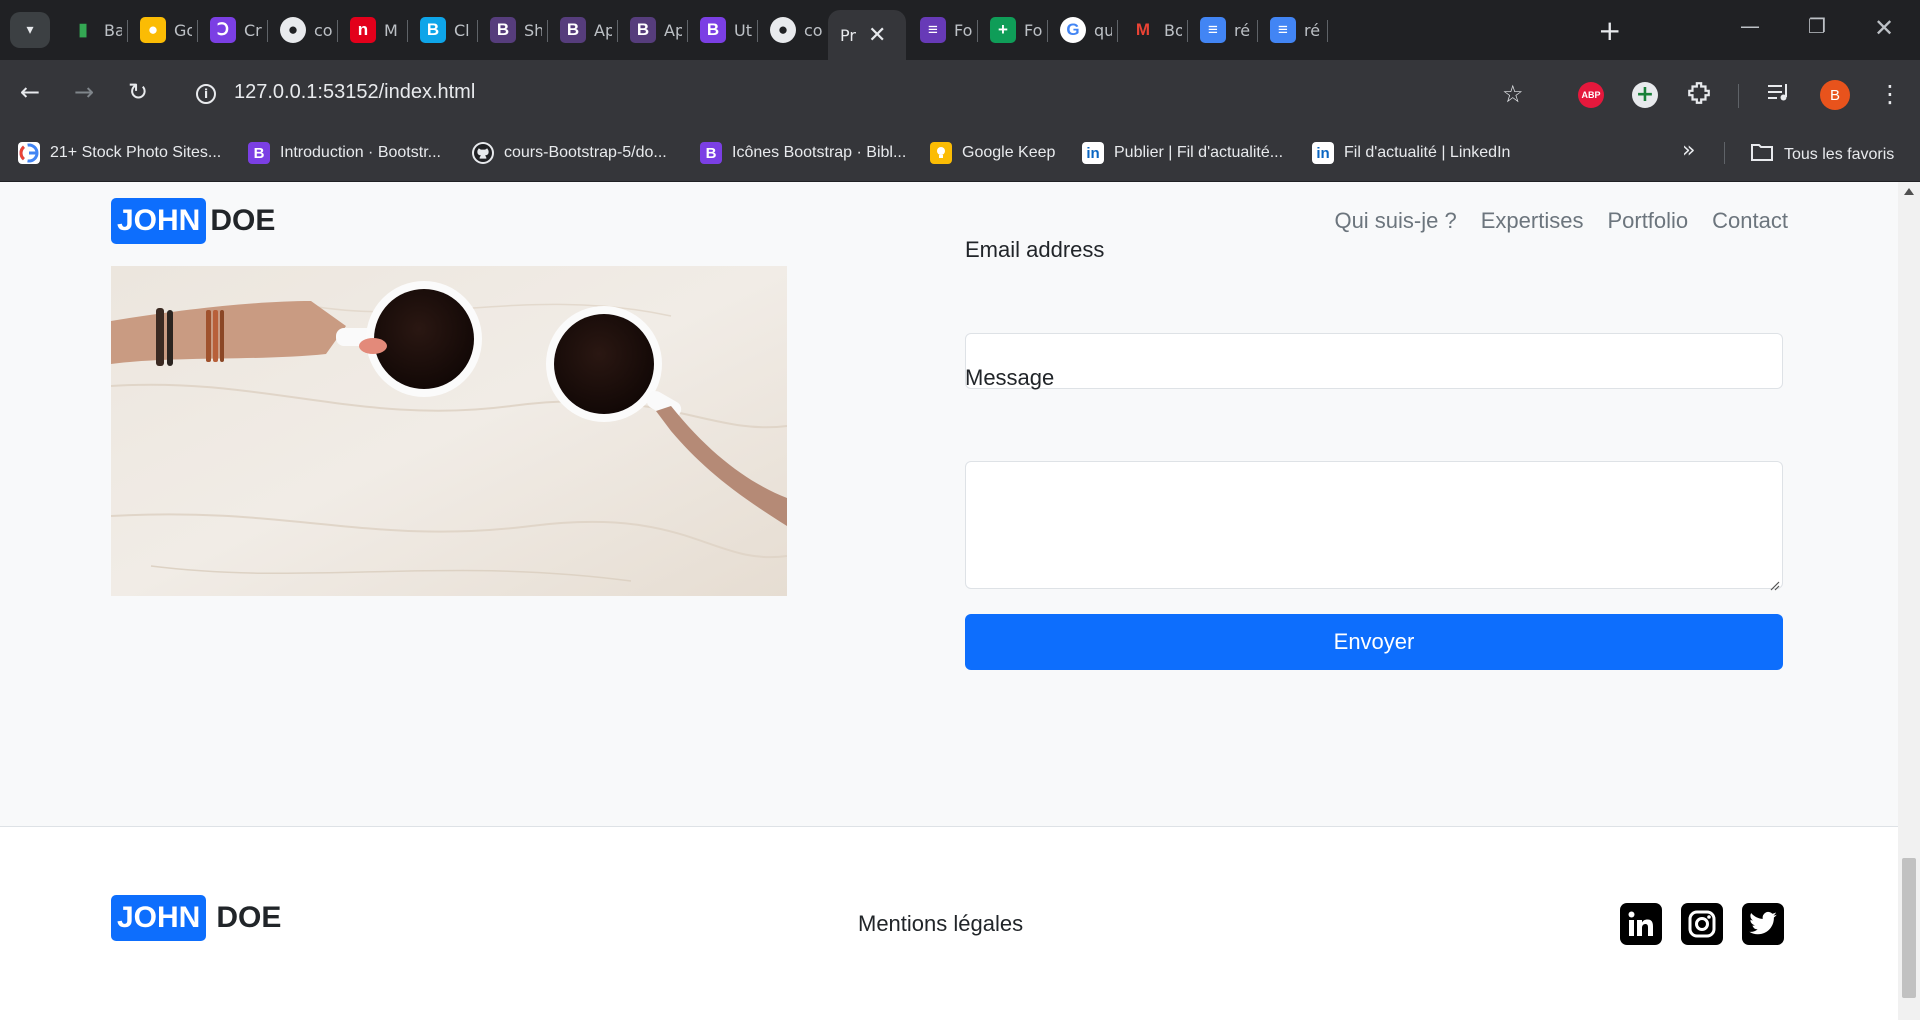  Describe the element at coordinates (1035, 249) in the screenshot. I see `email-label: Email address` at that location.